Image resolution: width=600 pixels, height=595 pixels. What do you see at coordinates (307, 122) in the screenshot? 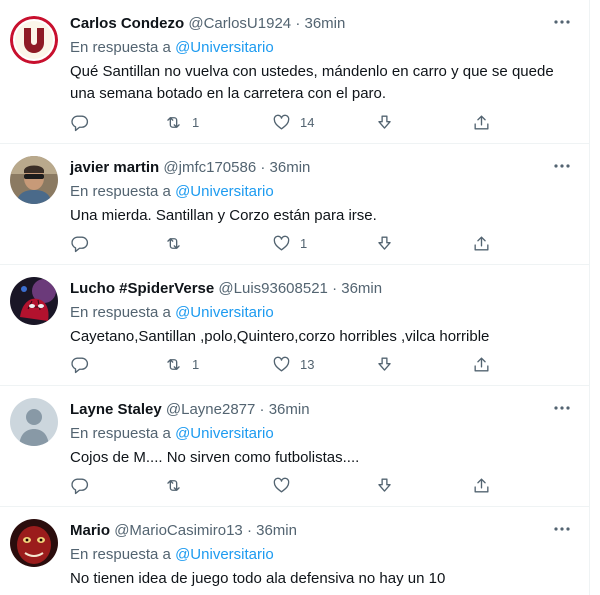
I see `like-count: 14` at bounding box center [307, 122].